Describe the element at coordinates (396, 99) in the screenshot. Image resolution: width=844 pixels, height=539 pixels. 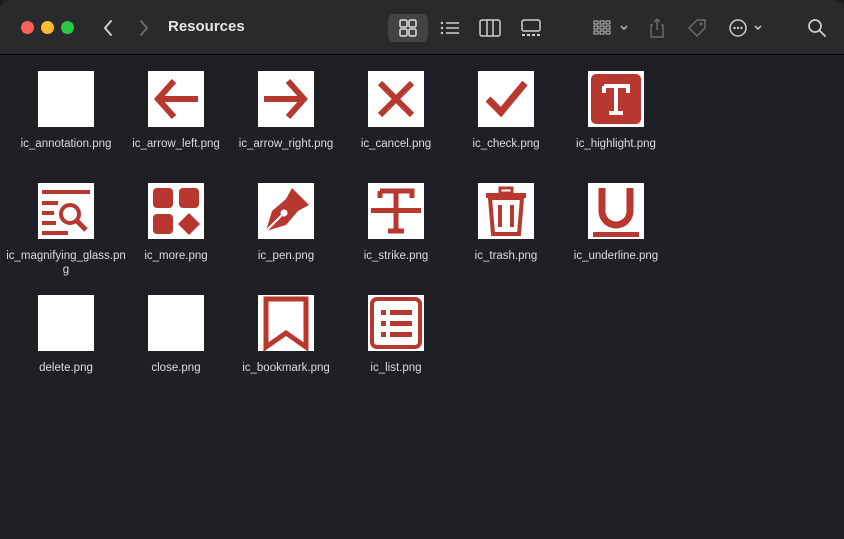
I see `cancel-icon` at that location.